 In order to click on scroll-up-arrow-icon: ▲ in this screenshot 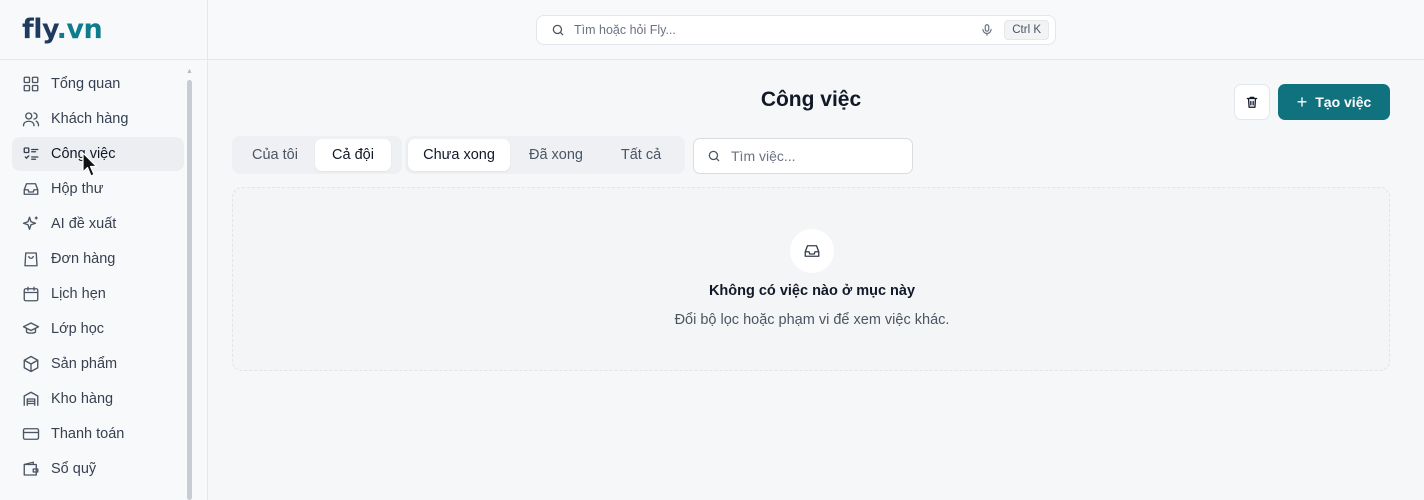, I will do `click(189, 72)`.